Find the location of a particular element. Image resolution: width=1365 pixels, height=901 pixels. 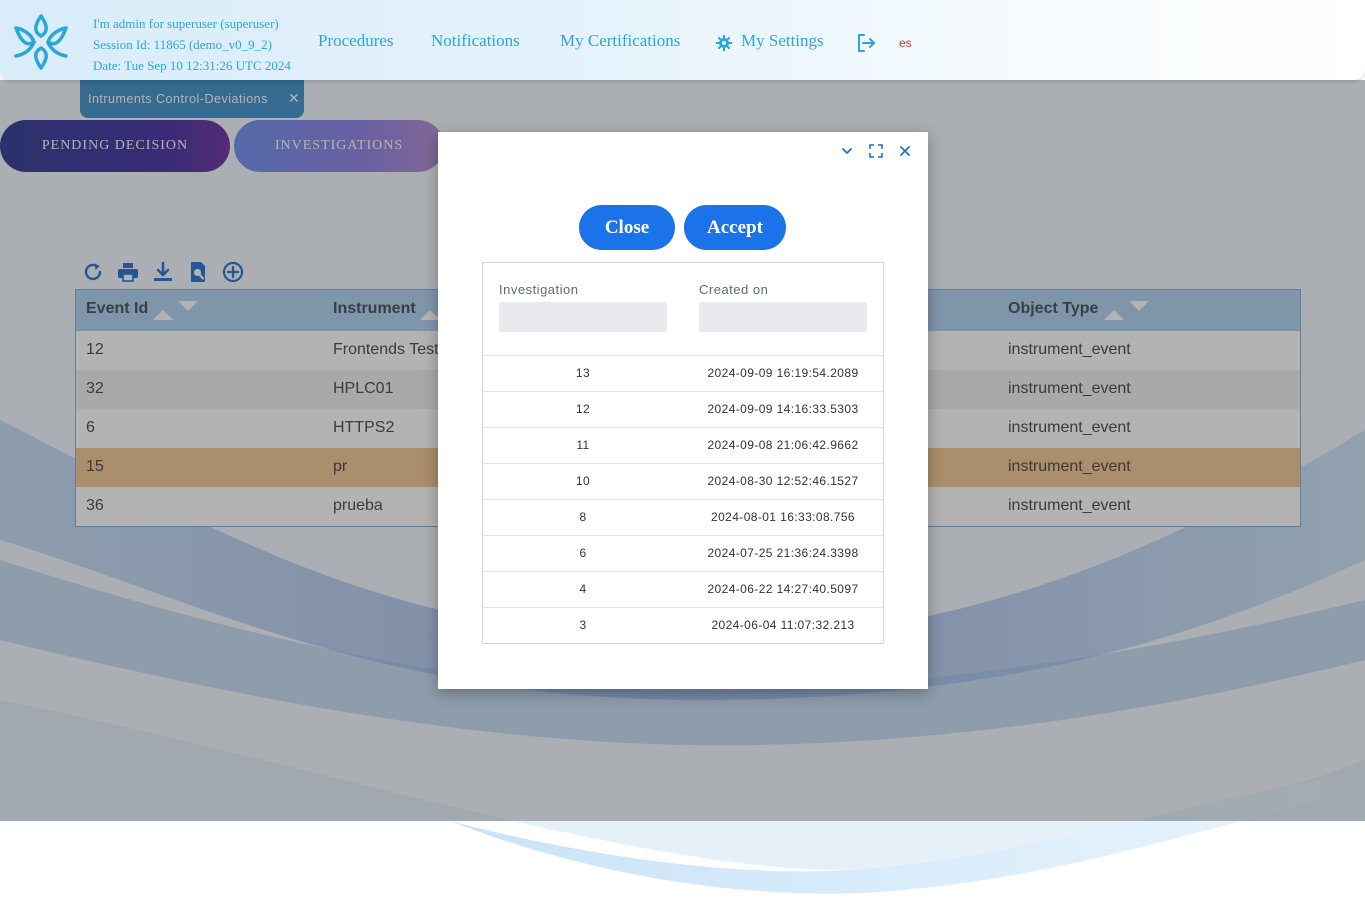

table-row: 11 2024-09-08 21:06:42.9662 is located at coordinates (683, 445).